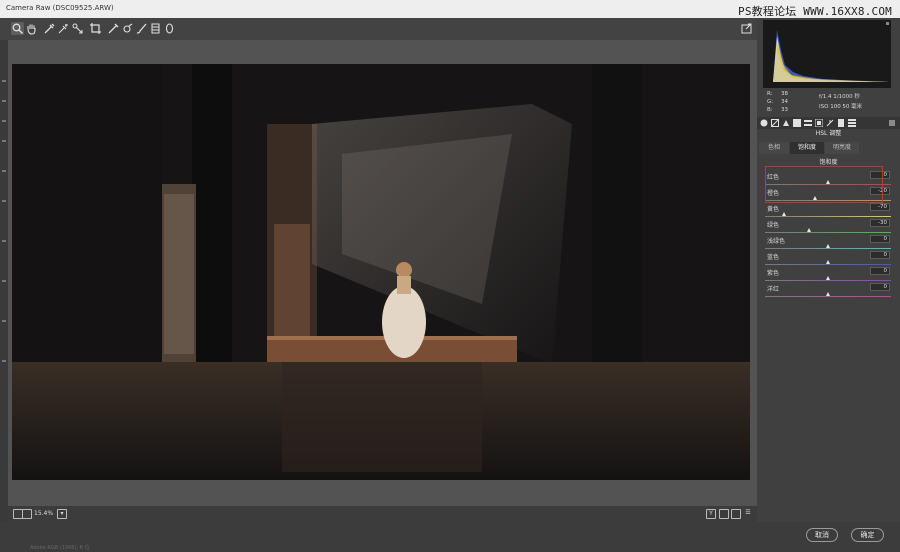  Describe the element at coordinates (773, 289) in the screenshot. I see `slider-label: 洋红` at that location.